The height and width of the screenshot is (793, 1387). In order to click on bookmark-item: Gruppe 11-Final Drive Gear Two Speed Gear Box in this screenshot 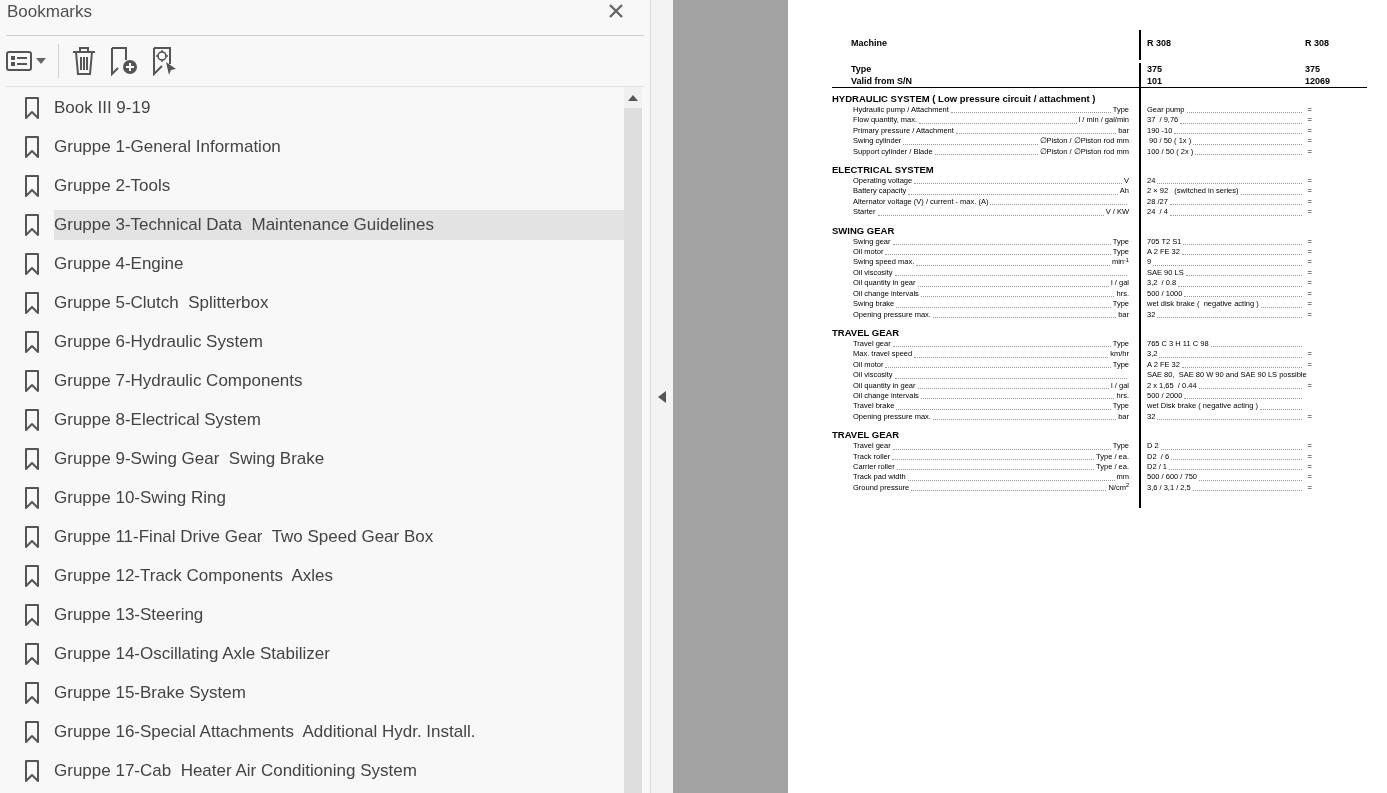, I will do `click(339, 536)`.